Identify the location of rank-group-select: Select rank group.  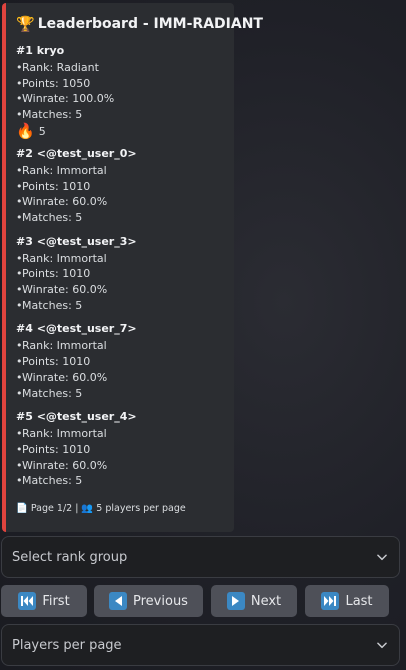
(200, 557).